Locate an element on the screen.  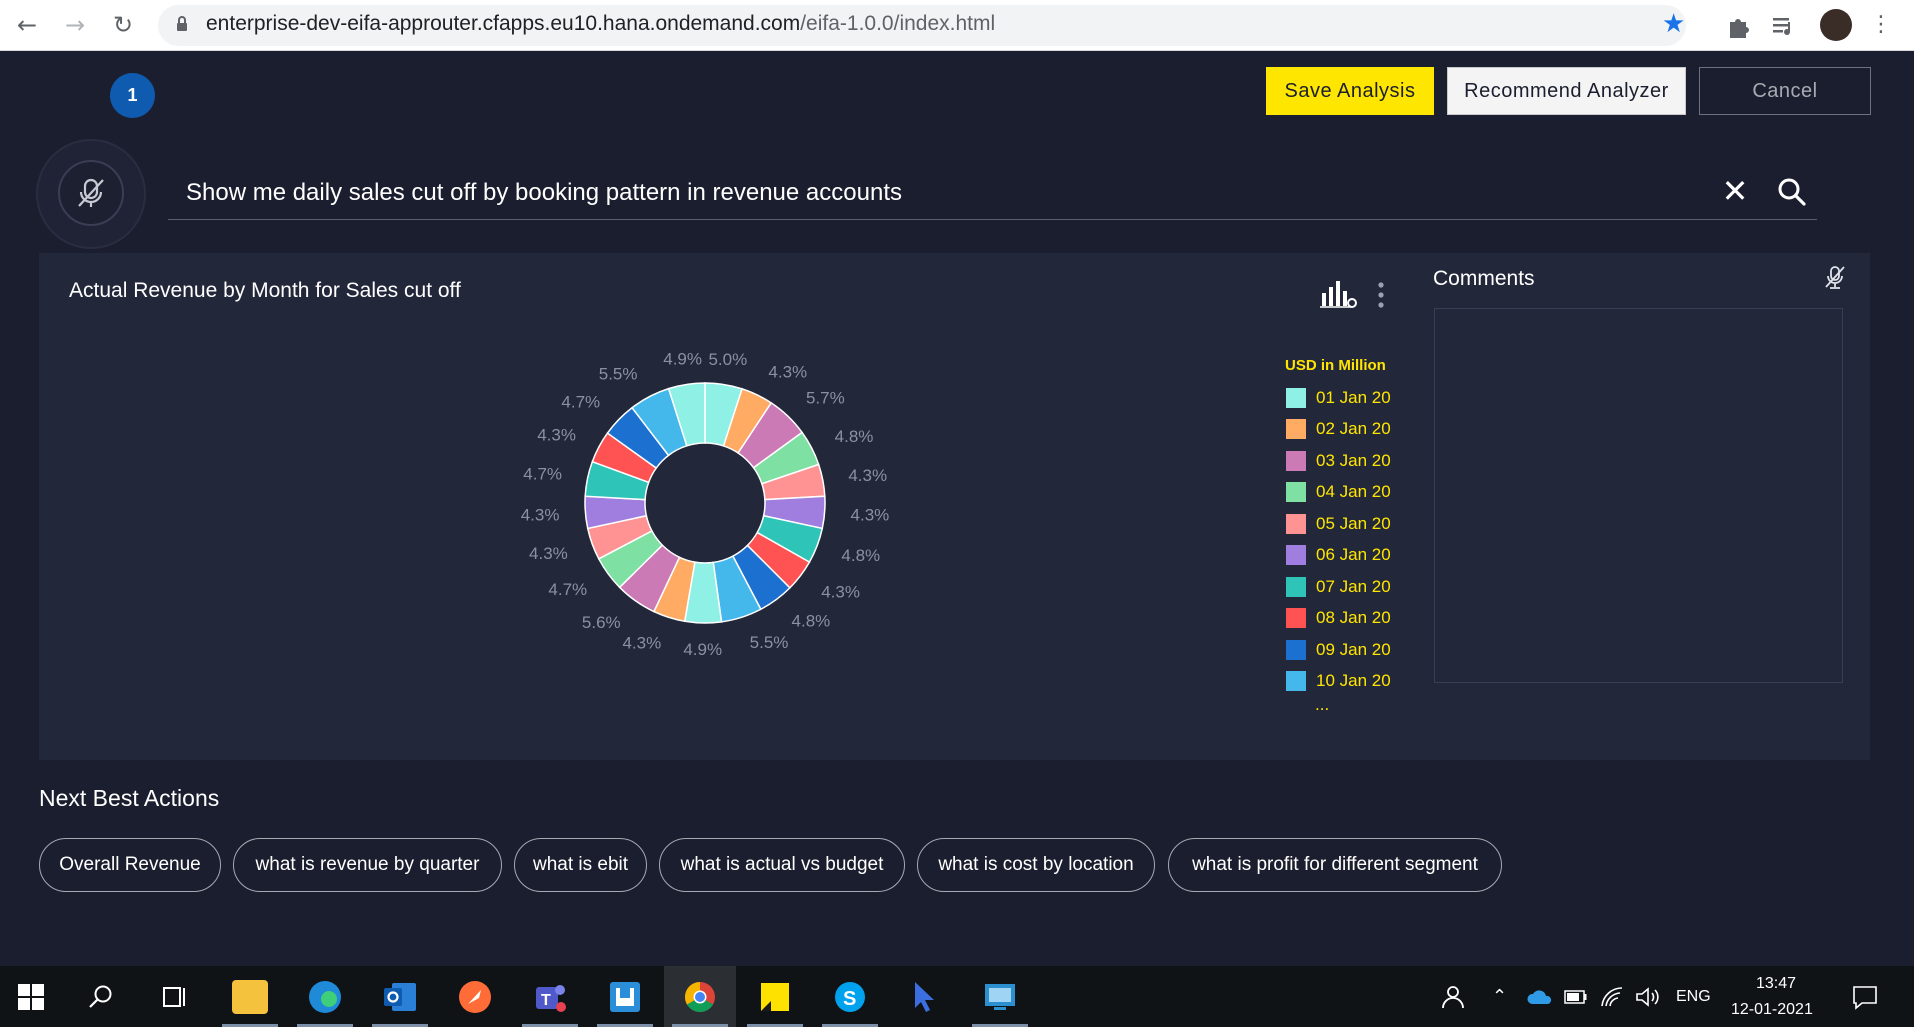
media-queue-icon is located at coordinates (1784, 26).